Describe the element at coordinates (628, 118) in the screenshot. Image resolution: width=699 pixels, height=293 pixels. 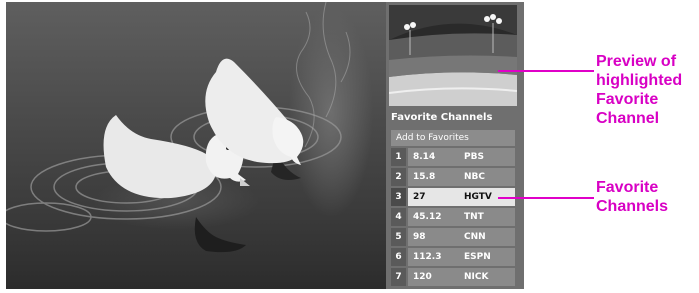
I see `callout-line-4: Channel` at that location.